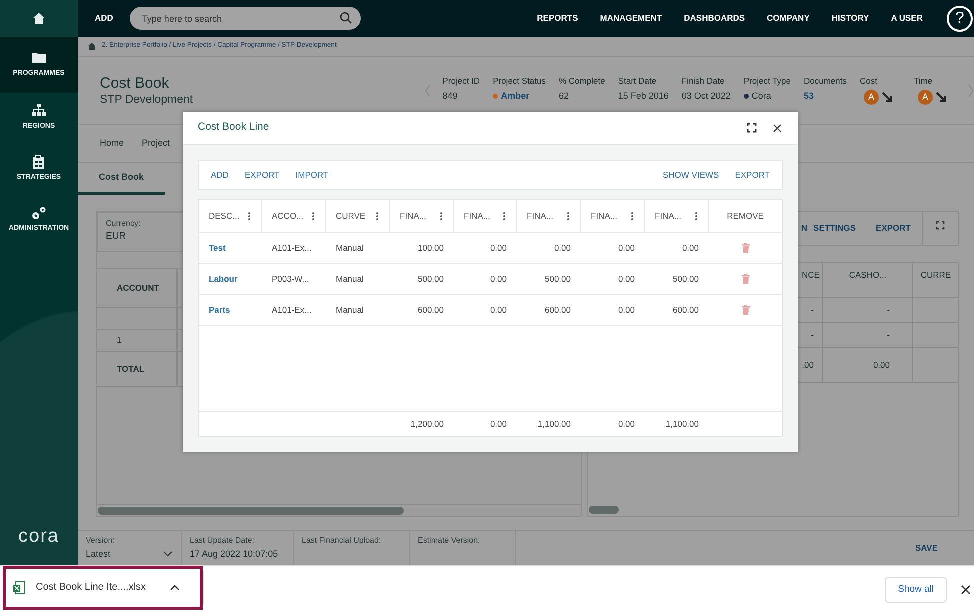 The image size is (974, 614). What do you see at coordinates (246, 18) in the screenshot?
I see `search-field: Type here to search` at bounding box center [246, 18].